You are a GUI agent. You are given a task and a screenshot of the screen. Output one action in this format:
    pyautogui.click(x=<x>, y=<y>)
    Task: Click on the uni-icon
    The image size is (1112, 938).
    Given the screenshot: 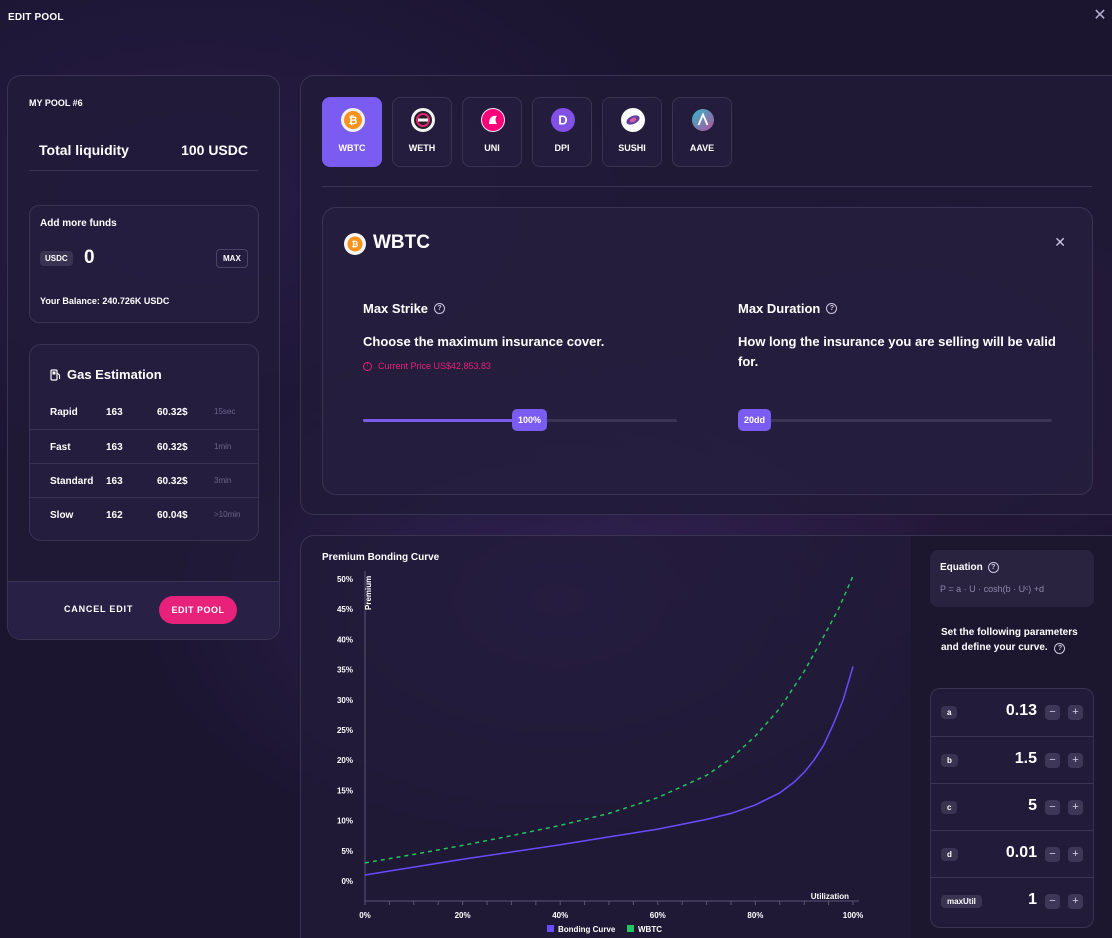 What is the action you would take?
    pyautogui.click(x=493, y=120)
    